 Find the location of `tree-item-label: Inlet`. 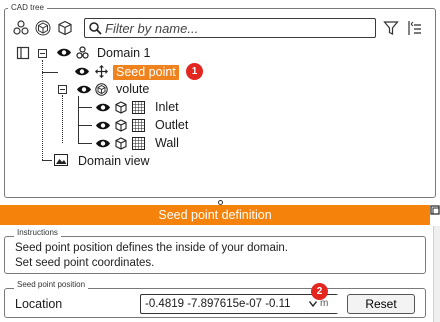

tree-item-label: Inlet is located at coordinates (167, 107).